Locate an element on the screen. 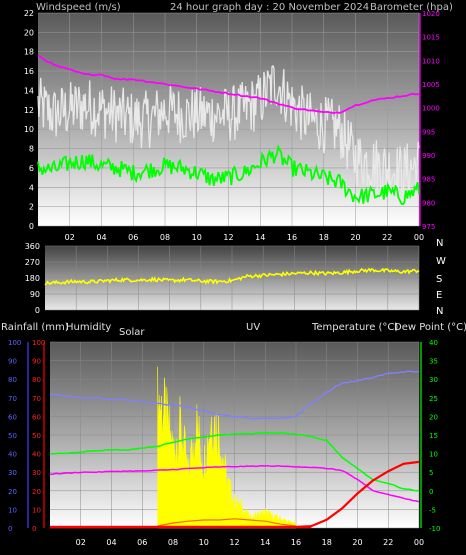 The image size is (466, 555). wind-x-tick: 22 is located at coordinates (387, 237).